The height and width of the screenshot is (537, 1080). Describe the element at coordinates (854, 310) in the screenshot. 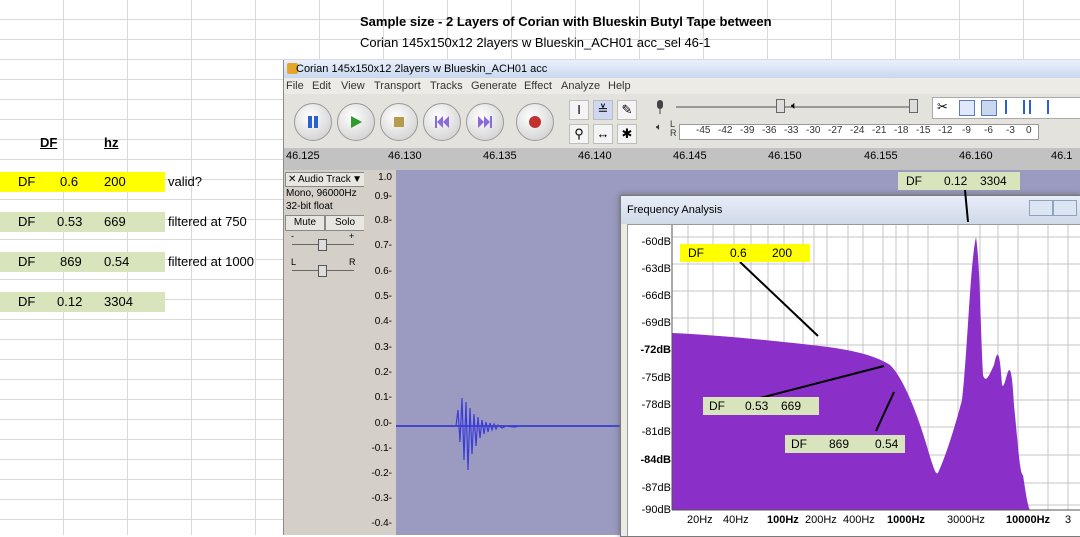

I see `annotation-lines` at that location.